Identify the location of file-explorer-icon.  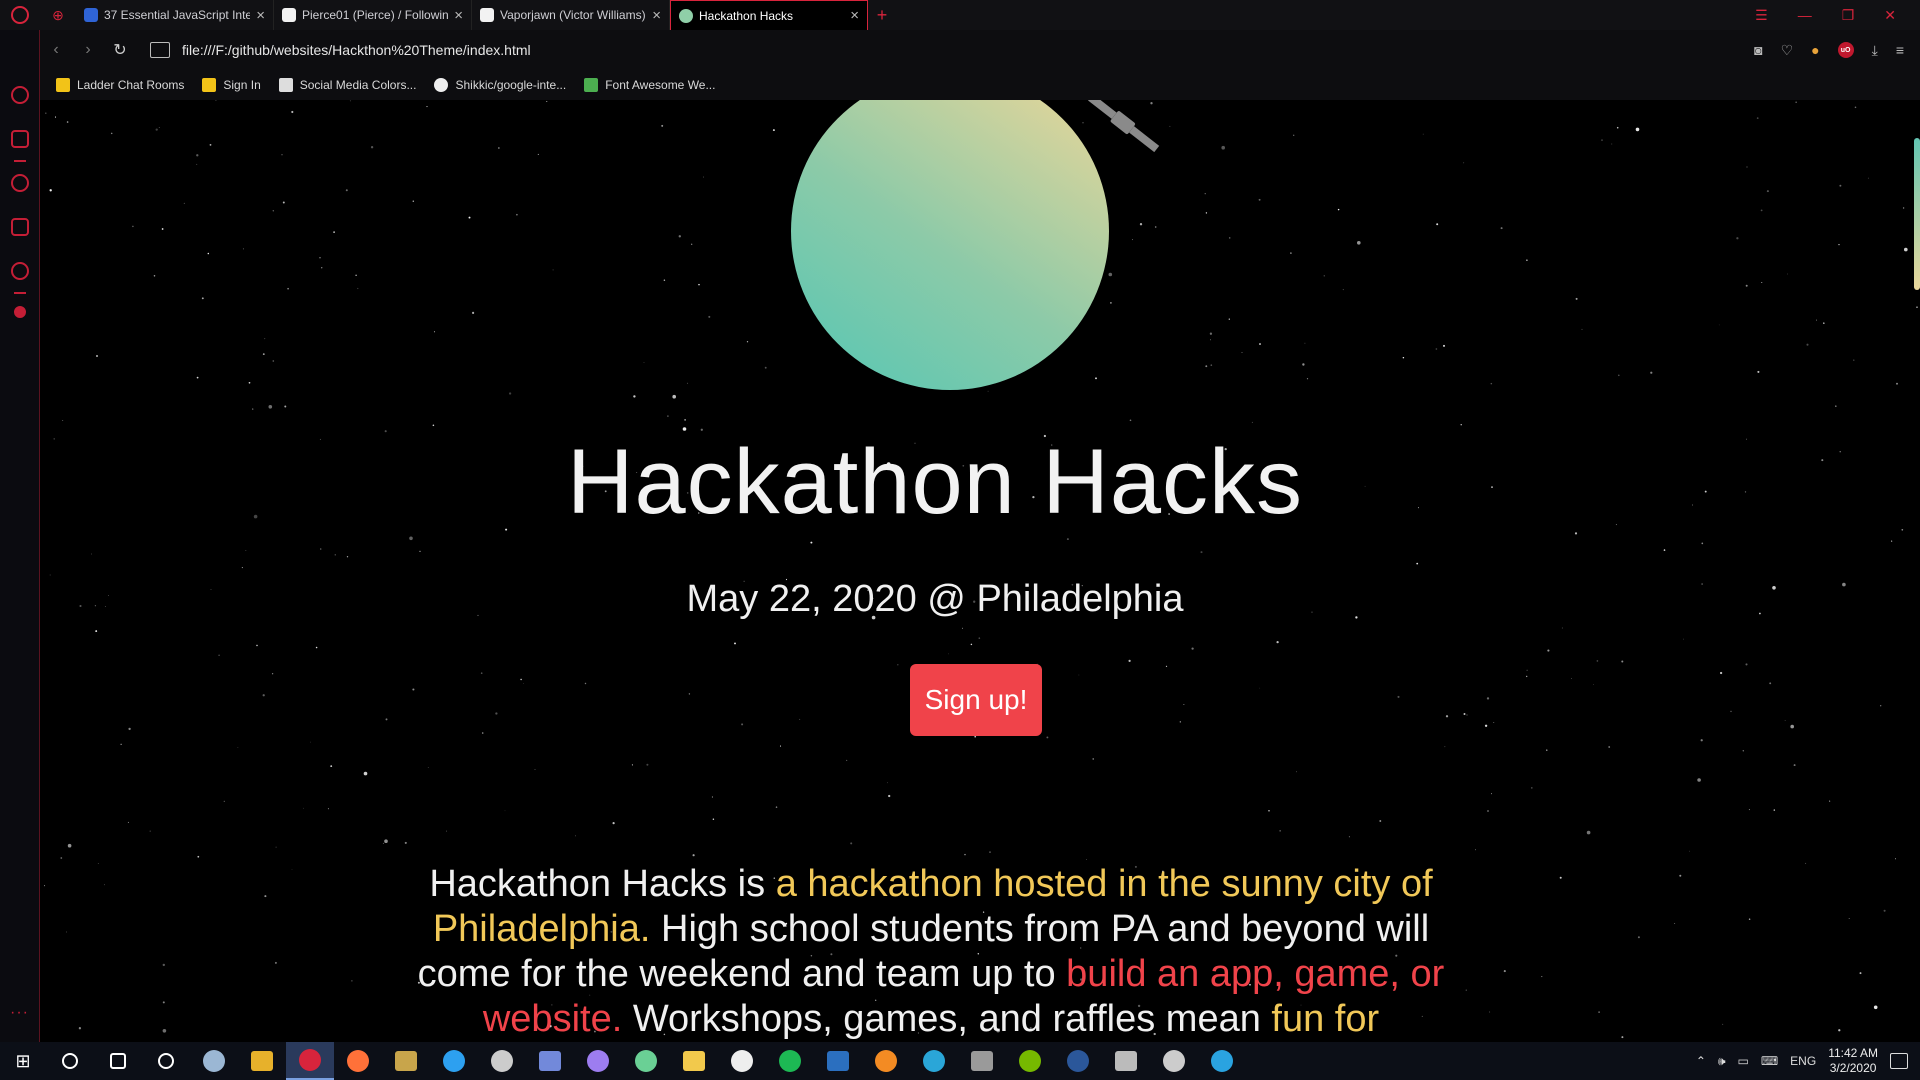
(694, 1061).